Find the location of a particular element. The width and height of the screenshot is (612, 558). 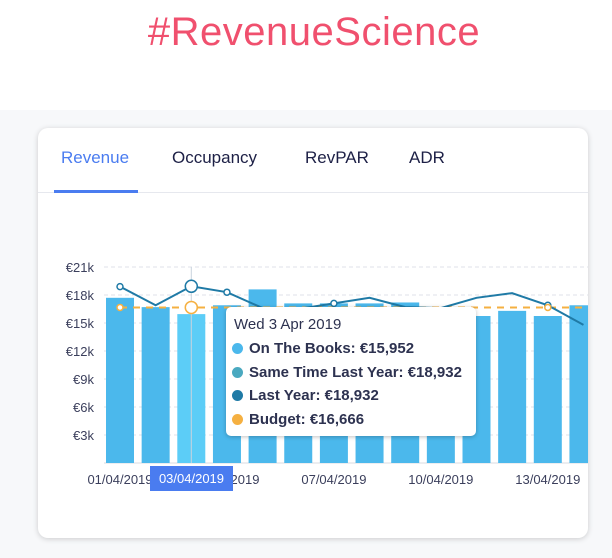

x-highlight-label: 03/04/2019 is located at coordinates (191, 478).